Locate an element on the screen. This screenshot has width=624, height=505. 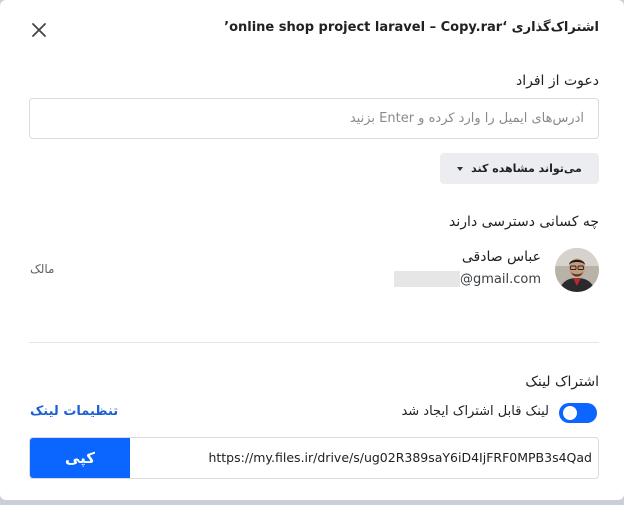
access-label: چه کسانی دسترسی دارند is located at coordinates (524, 222).